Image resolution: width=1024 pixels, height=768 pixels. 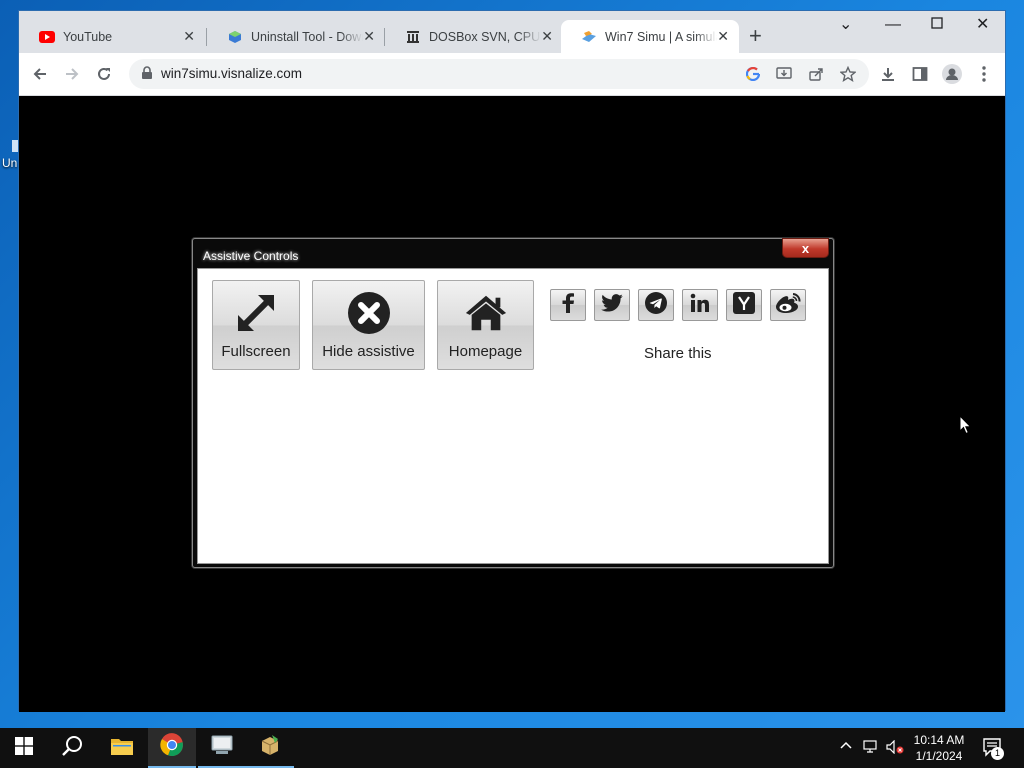 What do you see at coordinates (47, 37) in the screenshot?
I see `youtube-icon` at bounding box center [47, 37].